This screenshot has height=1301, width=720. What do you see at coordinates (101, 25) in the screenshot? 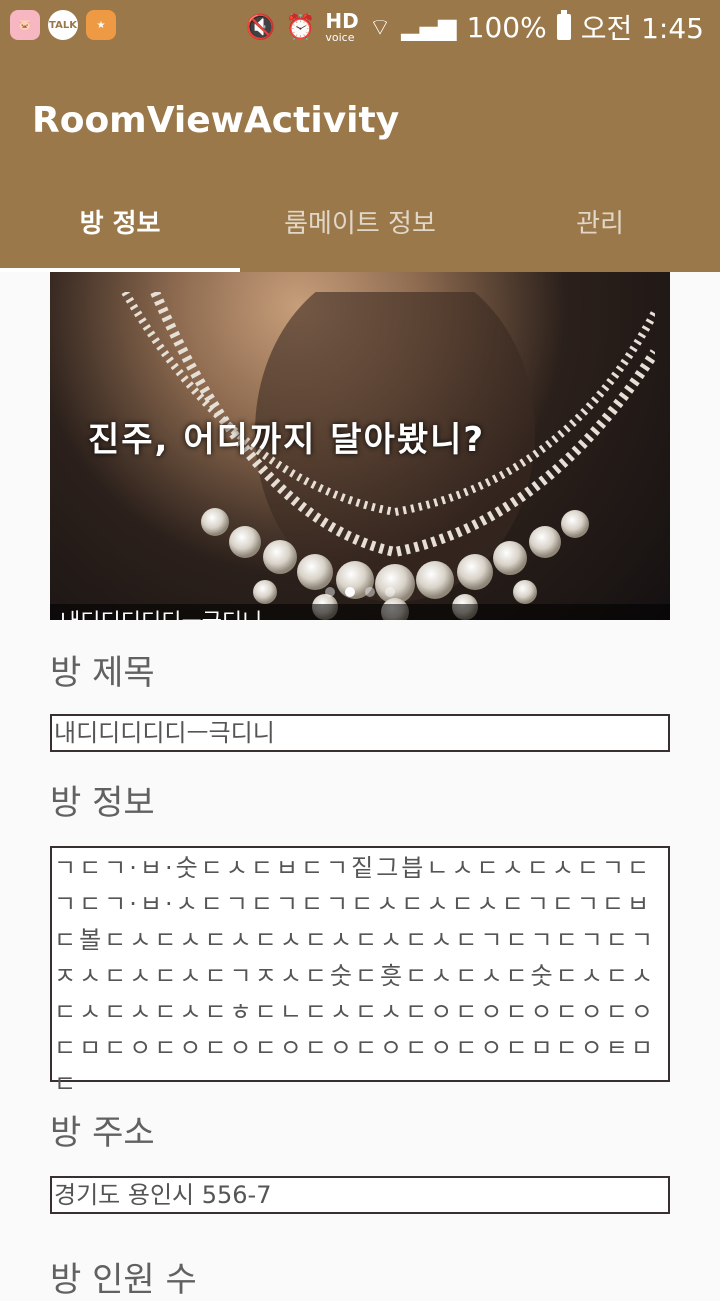
I see `game-app-icon: ★` at bounding box center [101, 25].